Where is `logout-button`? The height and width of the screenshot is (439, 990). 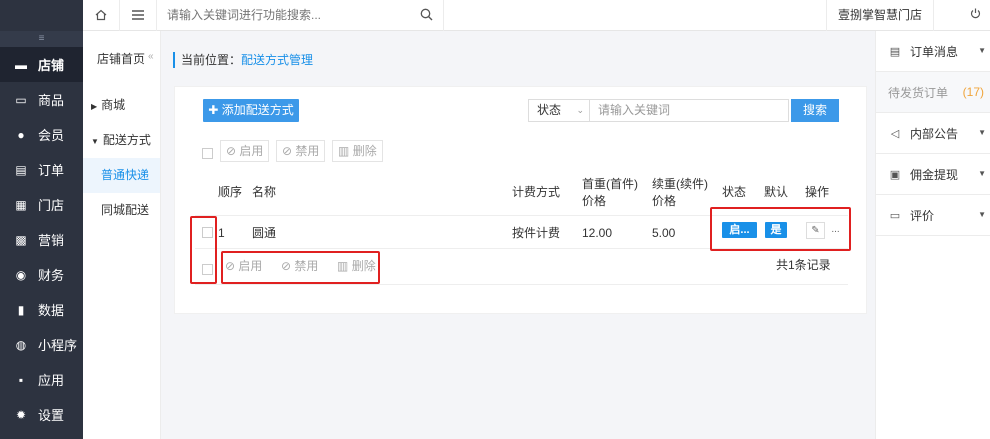 logout-button is located at coordinates (975, 15).